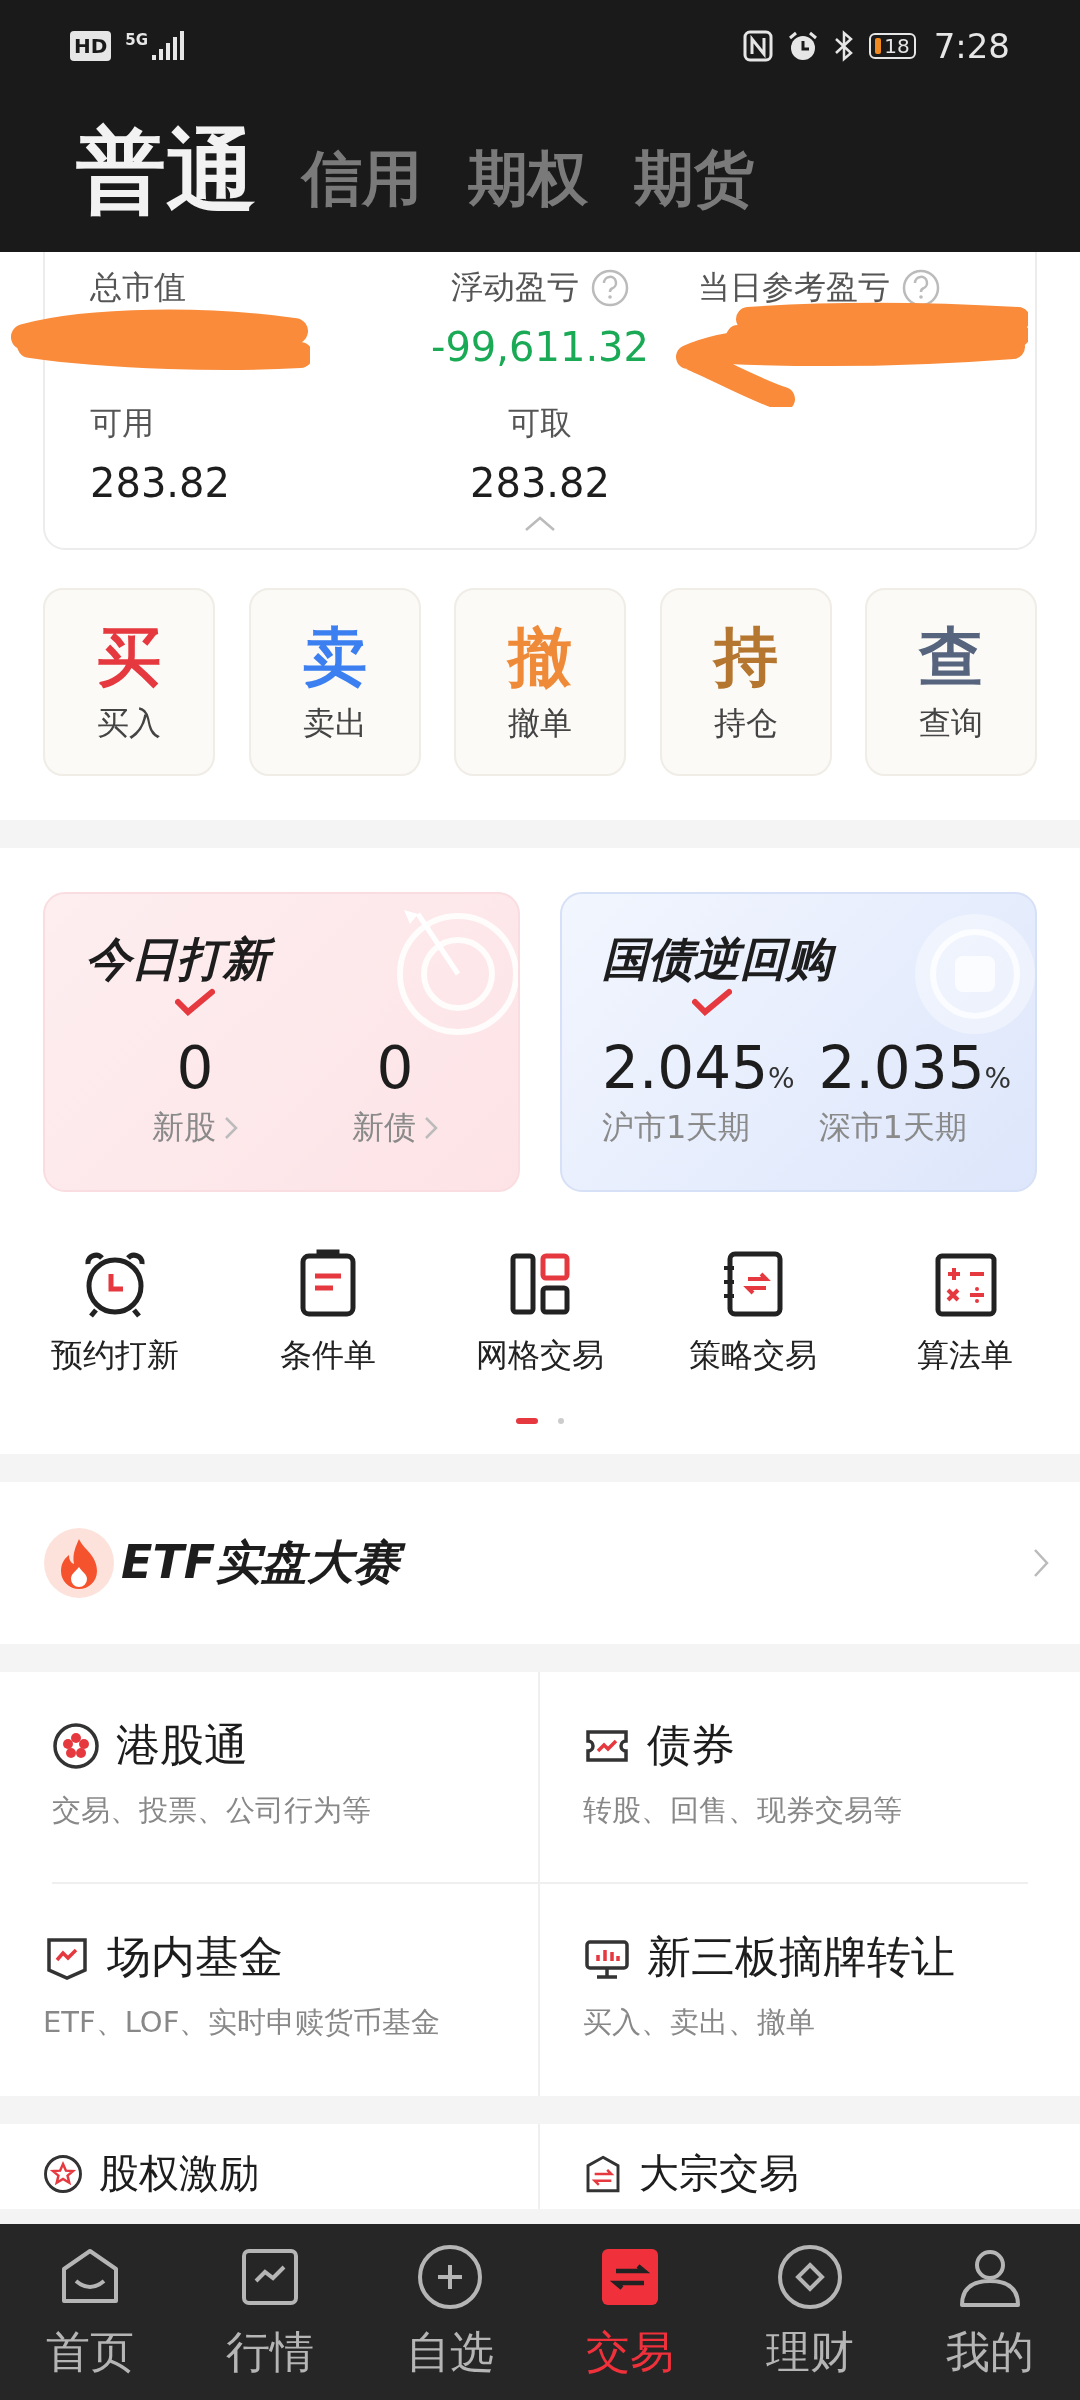 The image size is (1080, 2400). Describe the element at coordinates (745, 657) in the screenshot. I see `action-glyph: 持` at that location.